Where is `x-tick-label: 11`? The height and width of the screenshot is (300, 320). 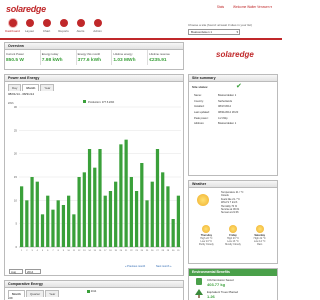 x-tick-label: 11 is located at coordinates (74, 251).